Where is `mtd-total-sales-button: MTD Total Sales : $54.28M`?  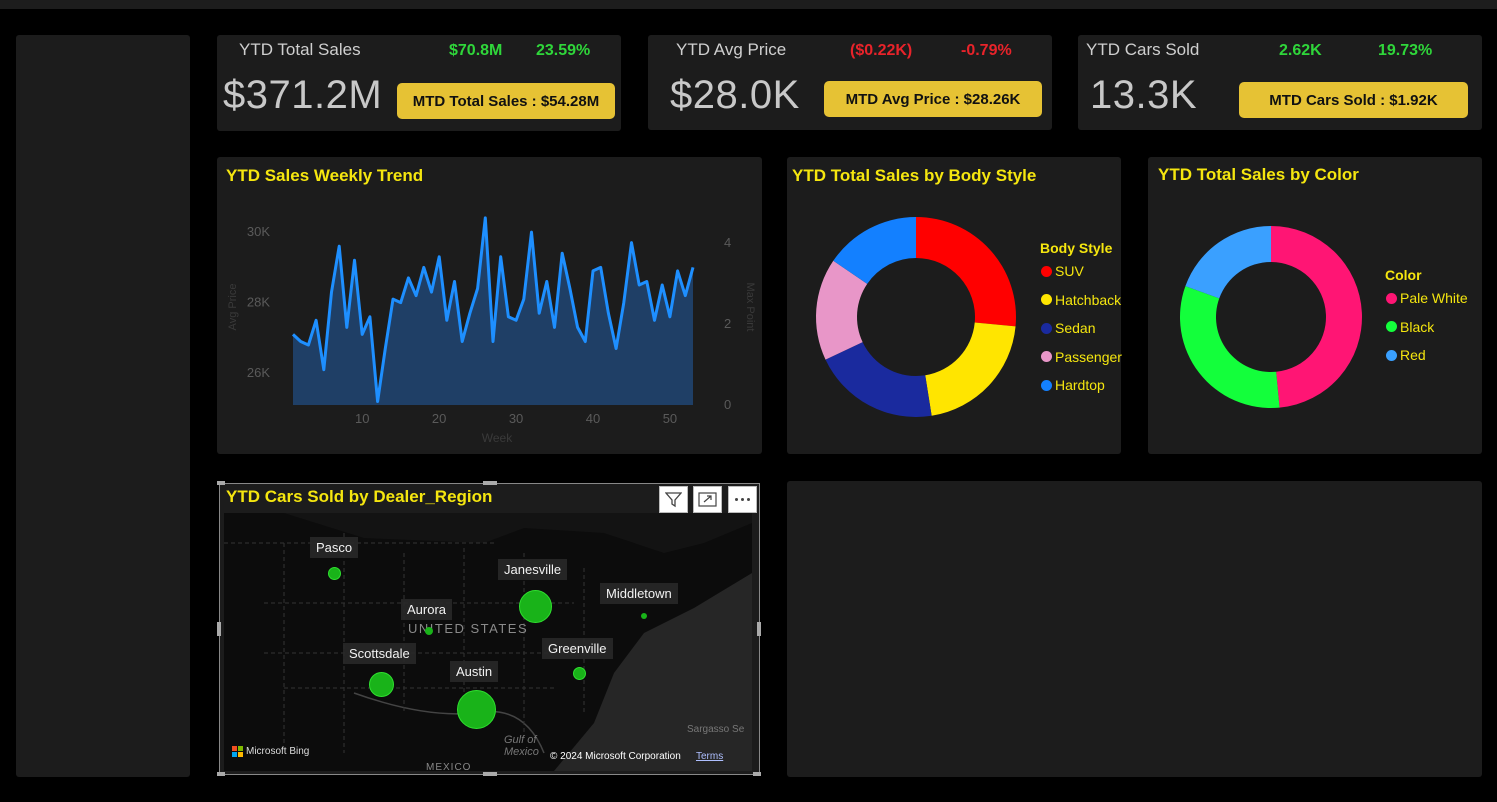
mtd-total-sales-button: MTD Total Sales : $54.28M is located at coordinates (506, 101).